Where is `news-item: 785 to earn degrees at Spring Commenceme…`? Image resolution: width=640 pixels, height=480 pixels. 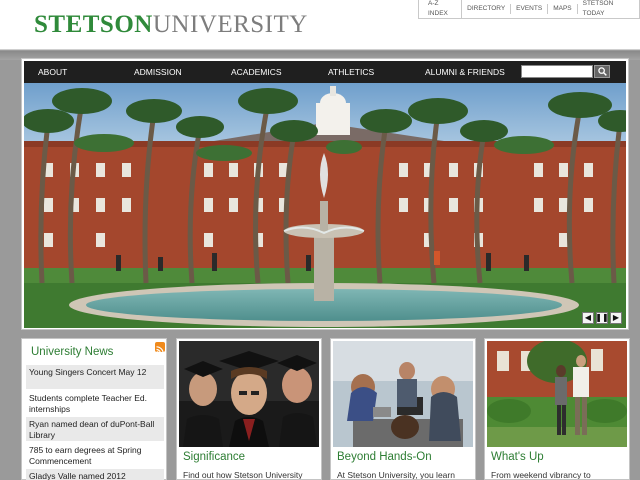 news-item: 785 to earn degrees at Spring Commenceme… is located at coordinates (95, 455).